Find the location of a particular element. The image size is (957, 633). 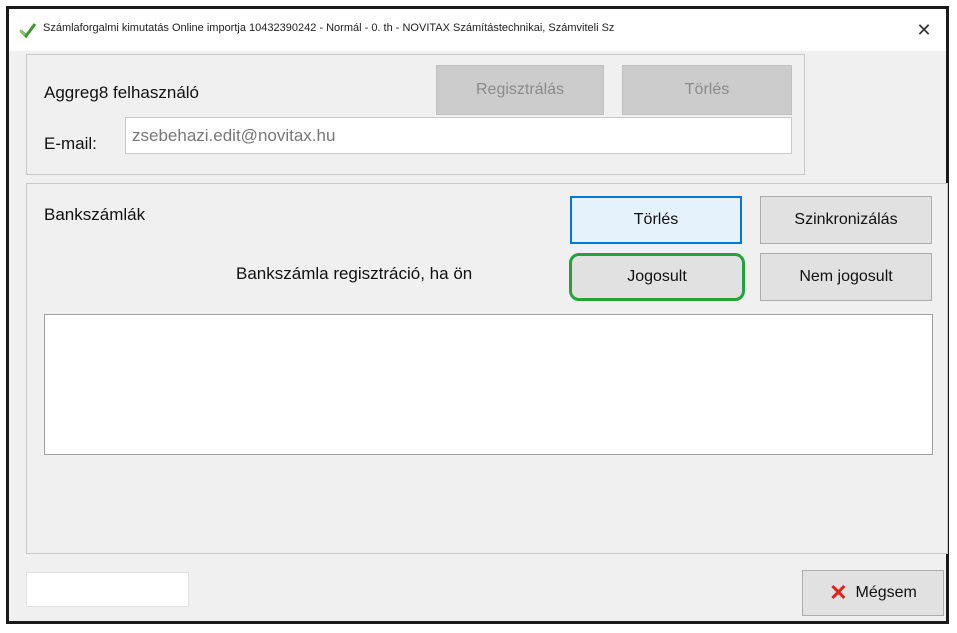

bank-accounts-label: Bankszámlák is located at coordinates (95, 214).